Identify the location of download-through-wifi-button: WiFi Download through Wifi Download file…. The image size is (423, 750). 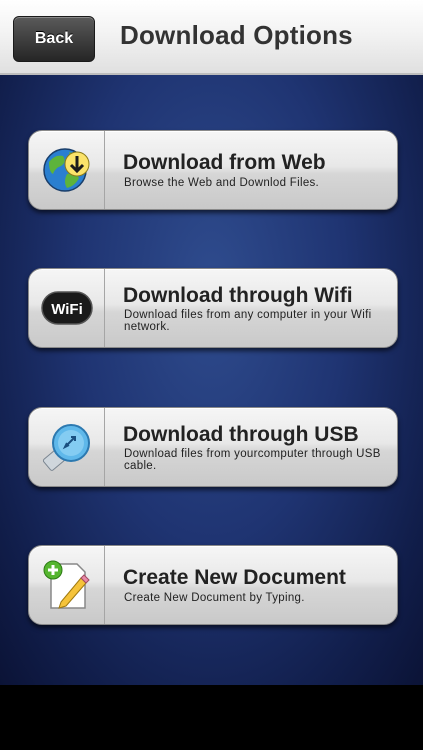
(213, 308).